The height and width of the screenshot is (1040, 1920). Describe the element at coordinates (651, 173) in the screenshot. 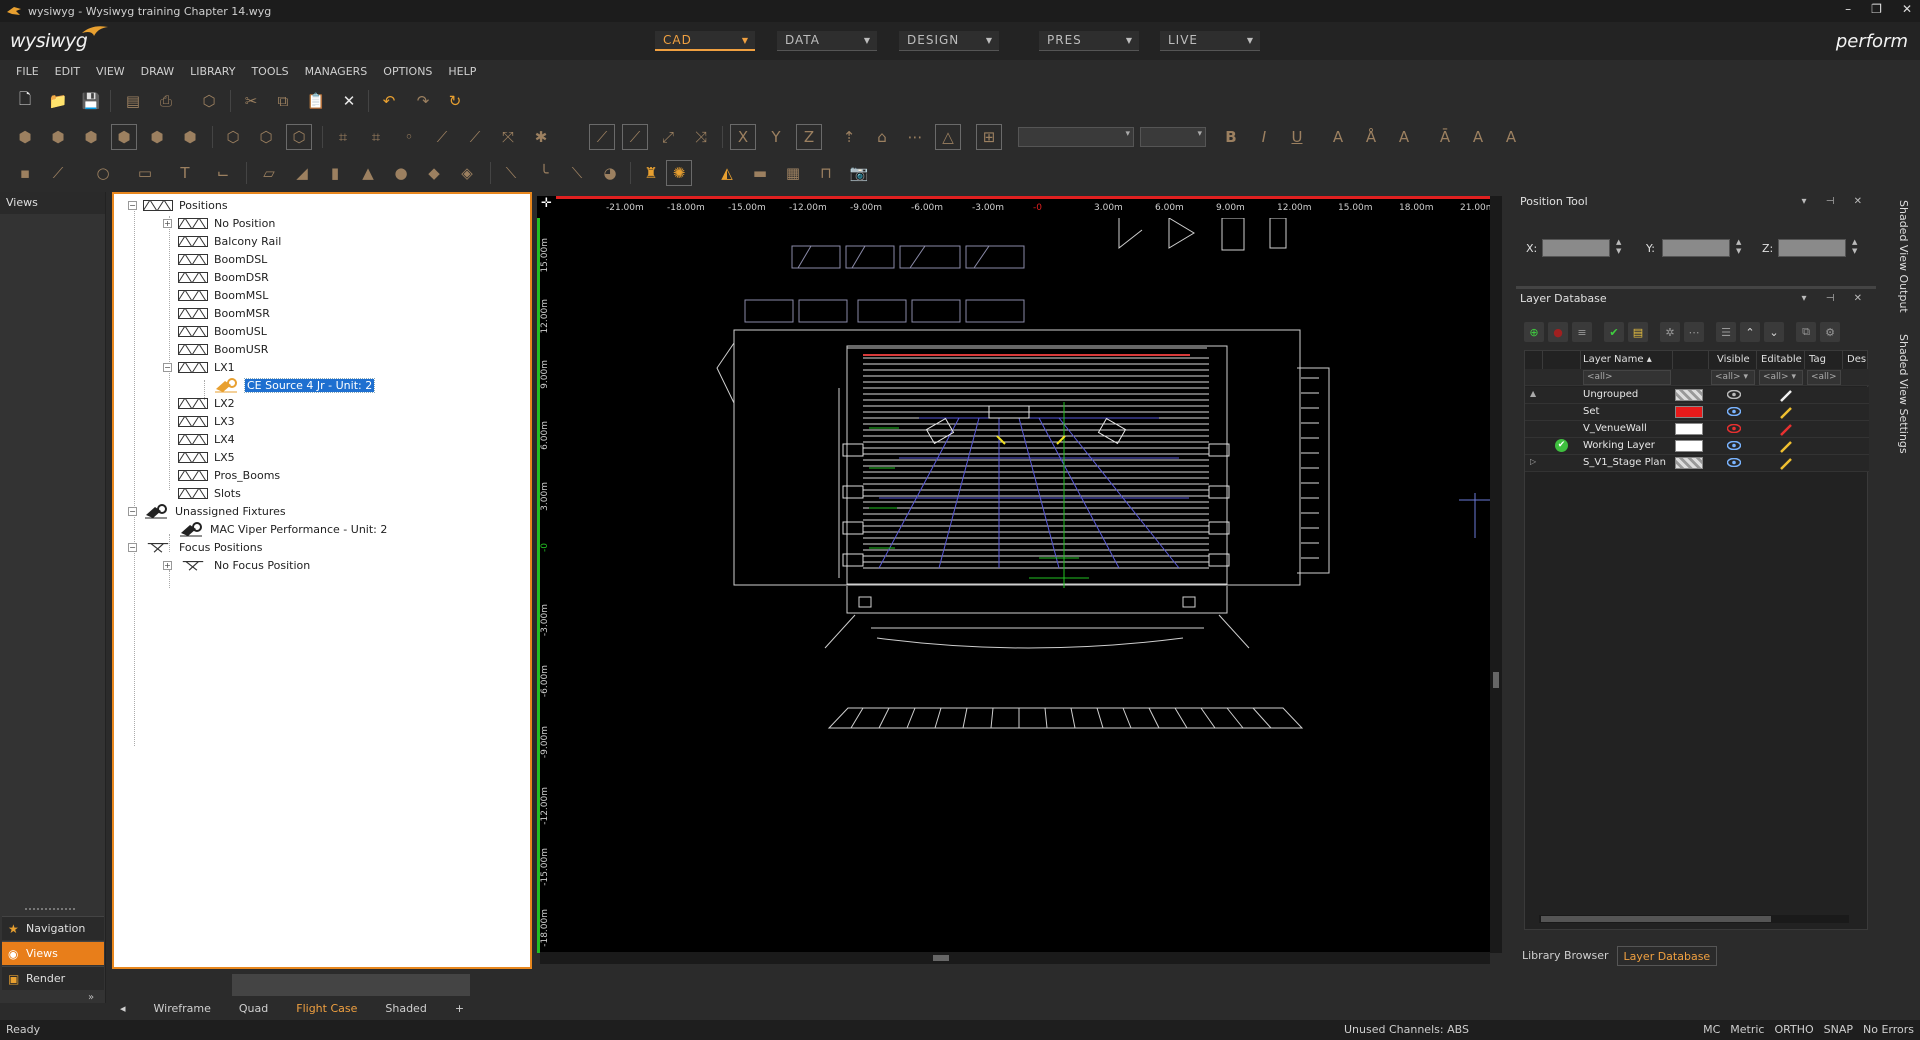

I see `insert-fixture-icon: ♜` at that location.